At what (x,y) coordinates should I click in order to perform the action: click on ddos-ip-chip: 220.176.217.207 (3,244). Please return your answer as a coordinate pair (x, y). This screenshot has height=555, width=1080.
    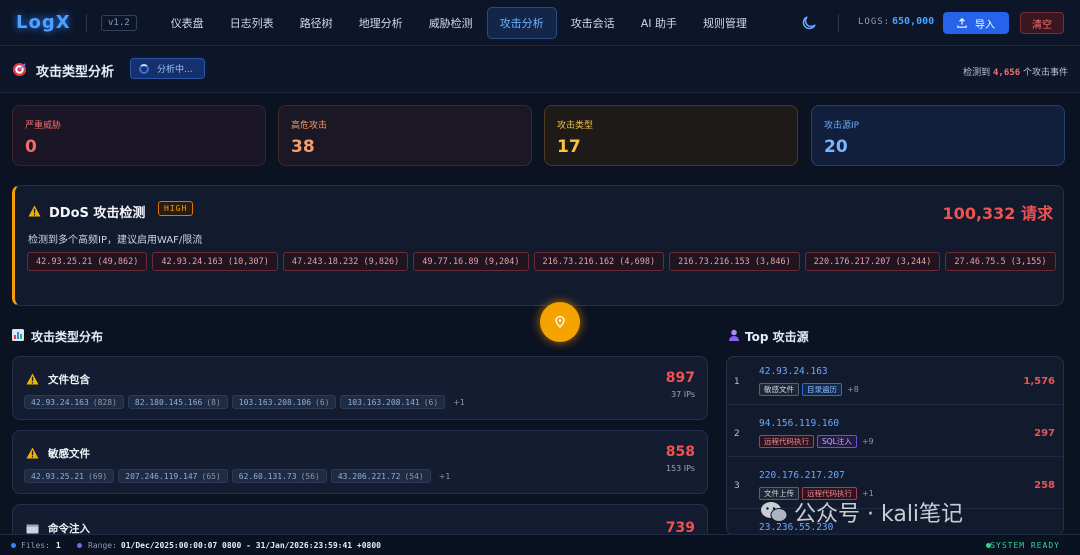
    Looking at the image, I should click on (872, 261).